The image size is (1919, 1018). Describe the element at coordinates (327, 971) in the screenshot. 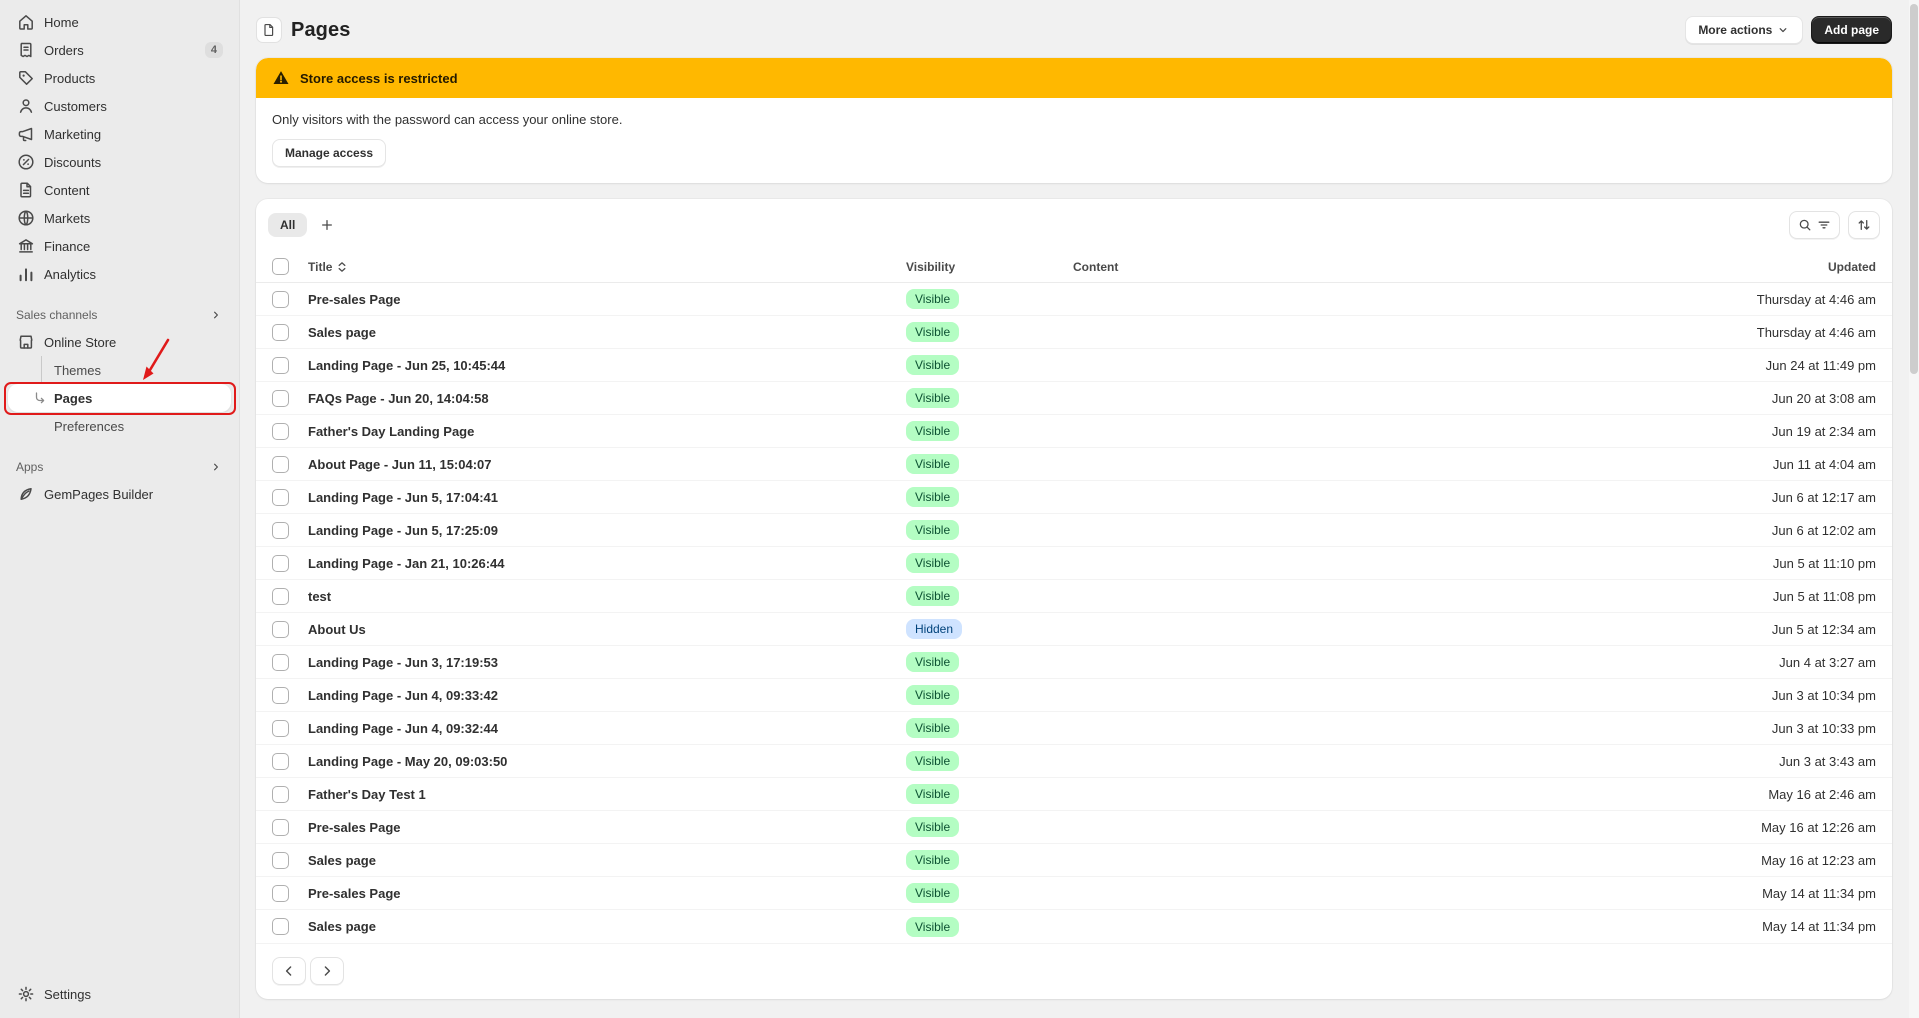

I see `pagination-next-button` at that location.